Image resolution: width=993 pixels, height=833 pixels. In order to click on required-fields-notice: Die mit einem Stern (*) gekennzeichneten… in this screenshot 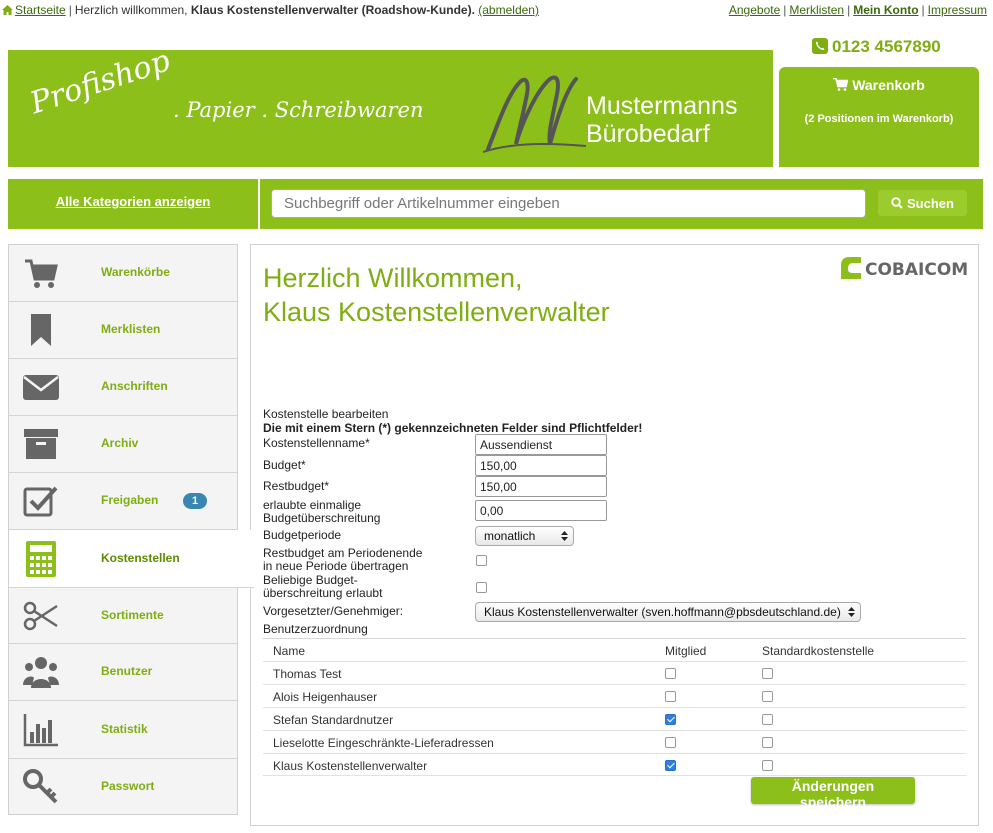, I will do `click(453, 428)`.